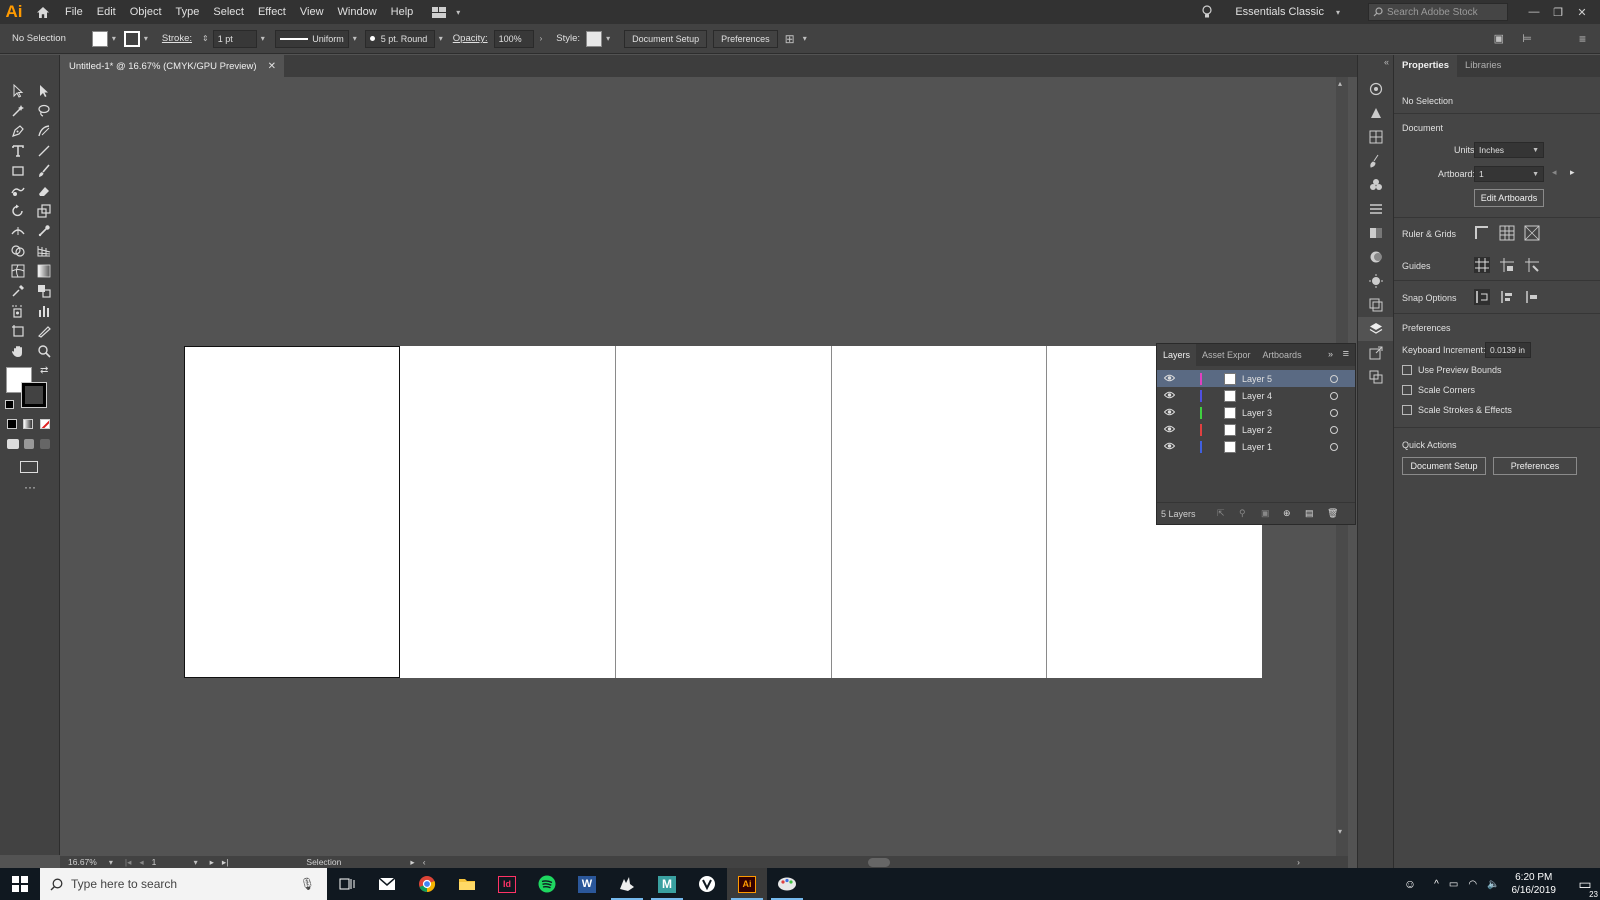 The image size is (1600, 900). I want to click on taskbar-search: Type here to search 🎙, so click(183, 884).